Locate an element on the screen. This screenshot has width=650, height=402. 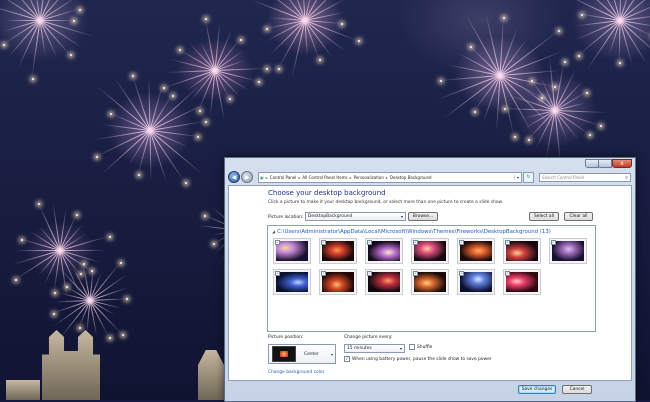
picture-location-select: DesktopBackground ▾ is located at coordinates (355, 216).